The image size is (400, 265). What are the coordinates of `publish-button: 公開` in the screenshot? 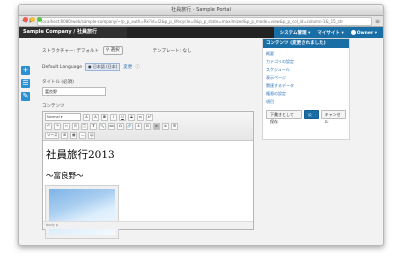 It's located at (311, 117).